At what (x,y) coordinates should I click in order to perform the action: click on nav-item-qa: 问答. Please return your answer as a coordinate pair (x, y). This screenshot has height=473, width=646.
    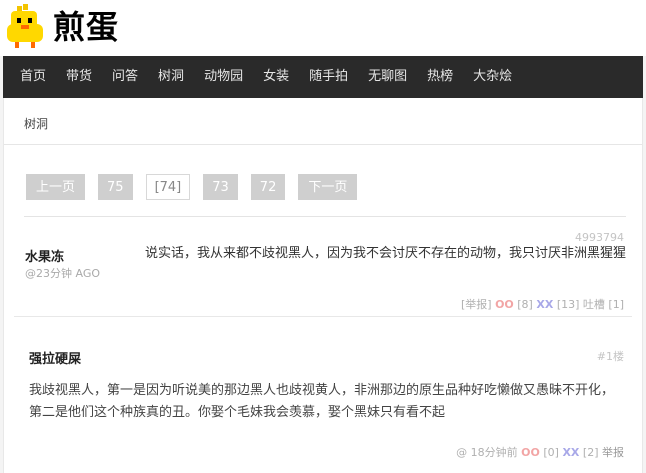
    Looking at the image, I should click on (125, 77).